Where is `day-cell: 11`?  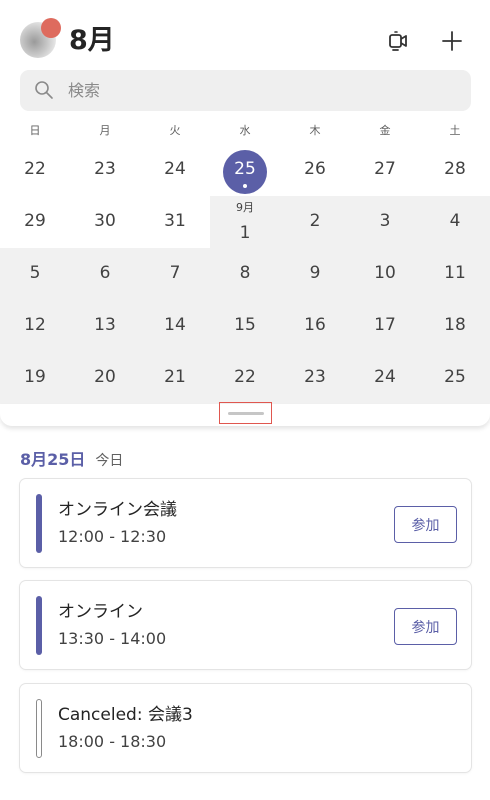 day-cell: 11 is located at coordinates (455, 274).